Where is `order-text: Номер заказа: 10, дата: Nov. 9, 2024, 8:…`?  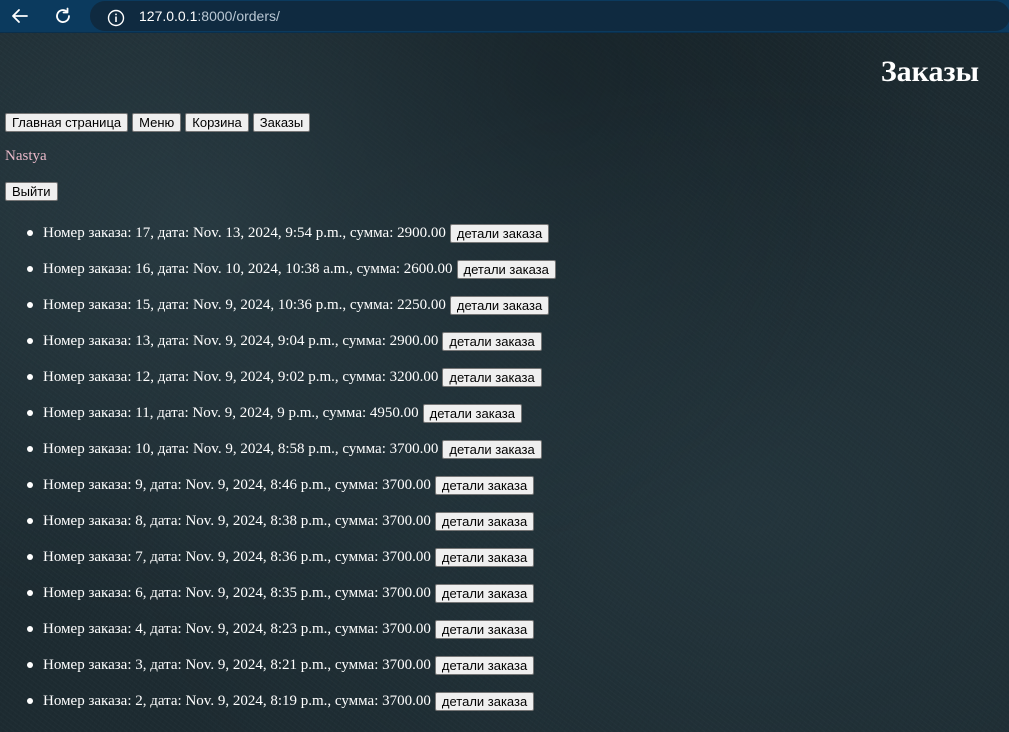
order-text: Номер заказа: 10, дата: Nov. 9, 2024, 8:… is located at coordinates (241, 448).